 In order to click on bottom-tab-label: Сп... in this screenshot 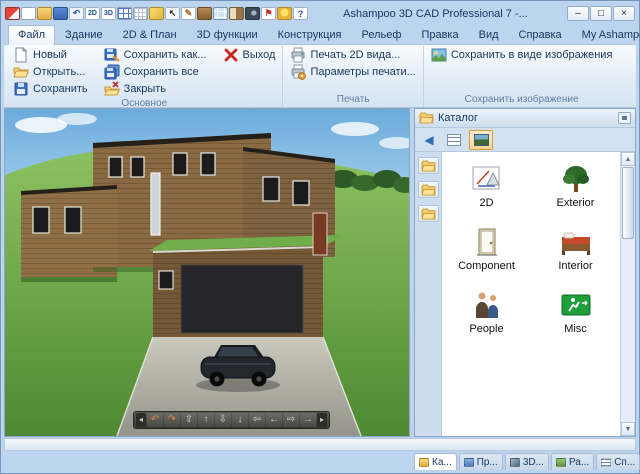, I will do `click(625, 462)`.